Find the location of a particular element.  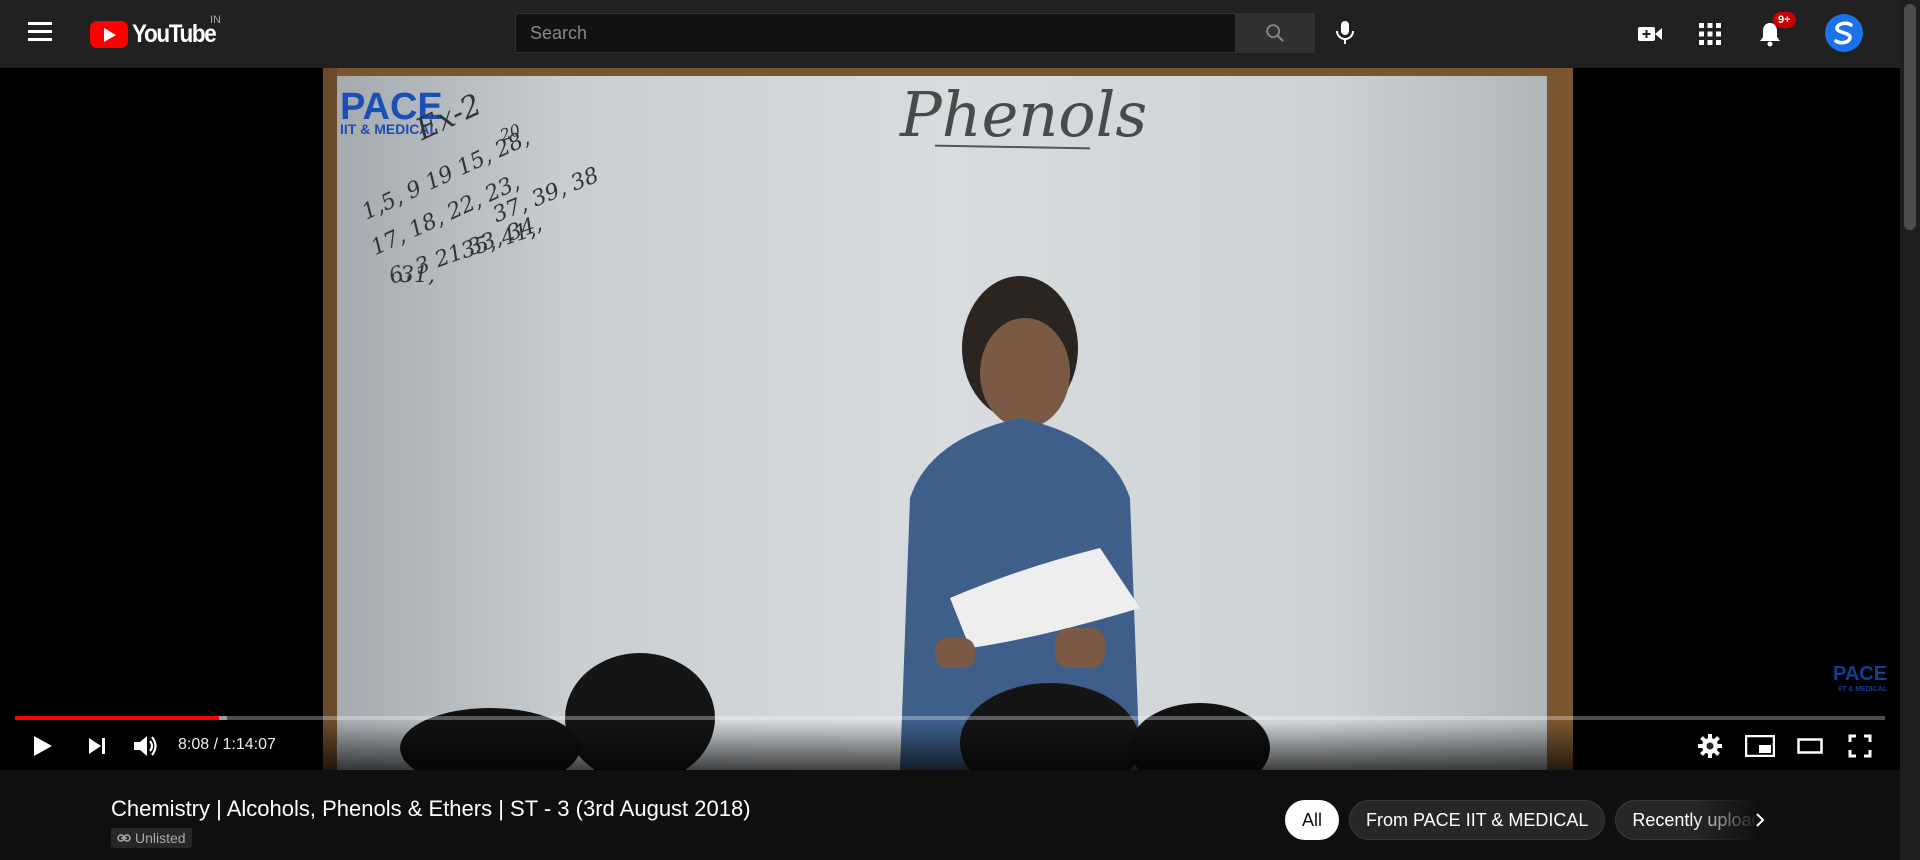

volume-icon is located at coordinates (145, 746).